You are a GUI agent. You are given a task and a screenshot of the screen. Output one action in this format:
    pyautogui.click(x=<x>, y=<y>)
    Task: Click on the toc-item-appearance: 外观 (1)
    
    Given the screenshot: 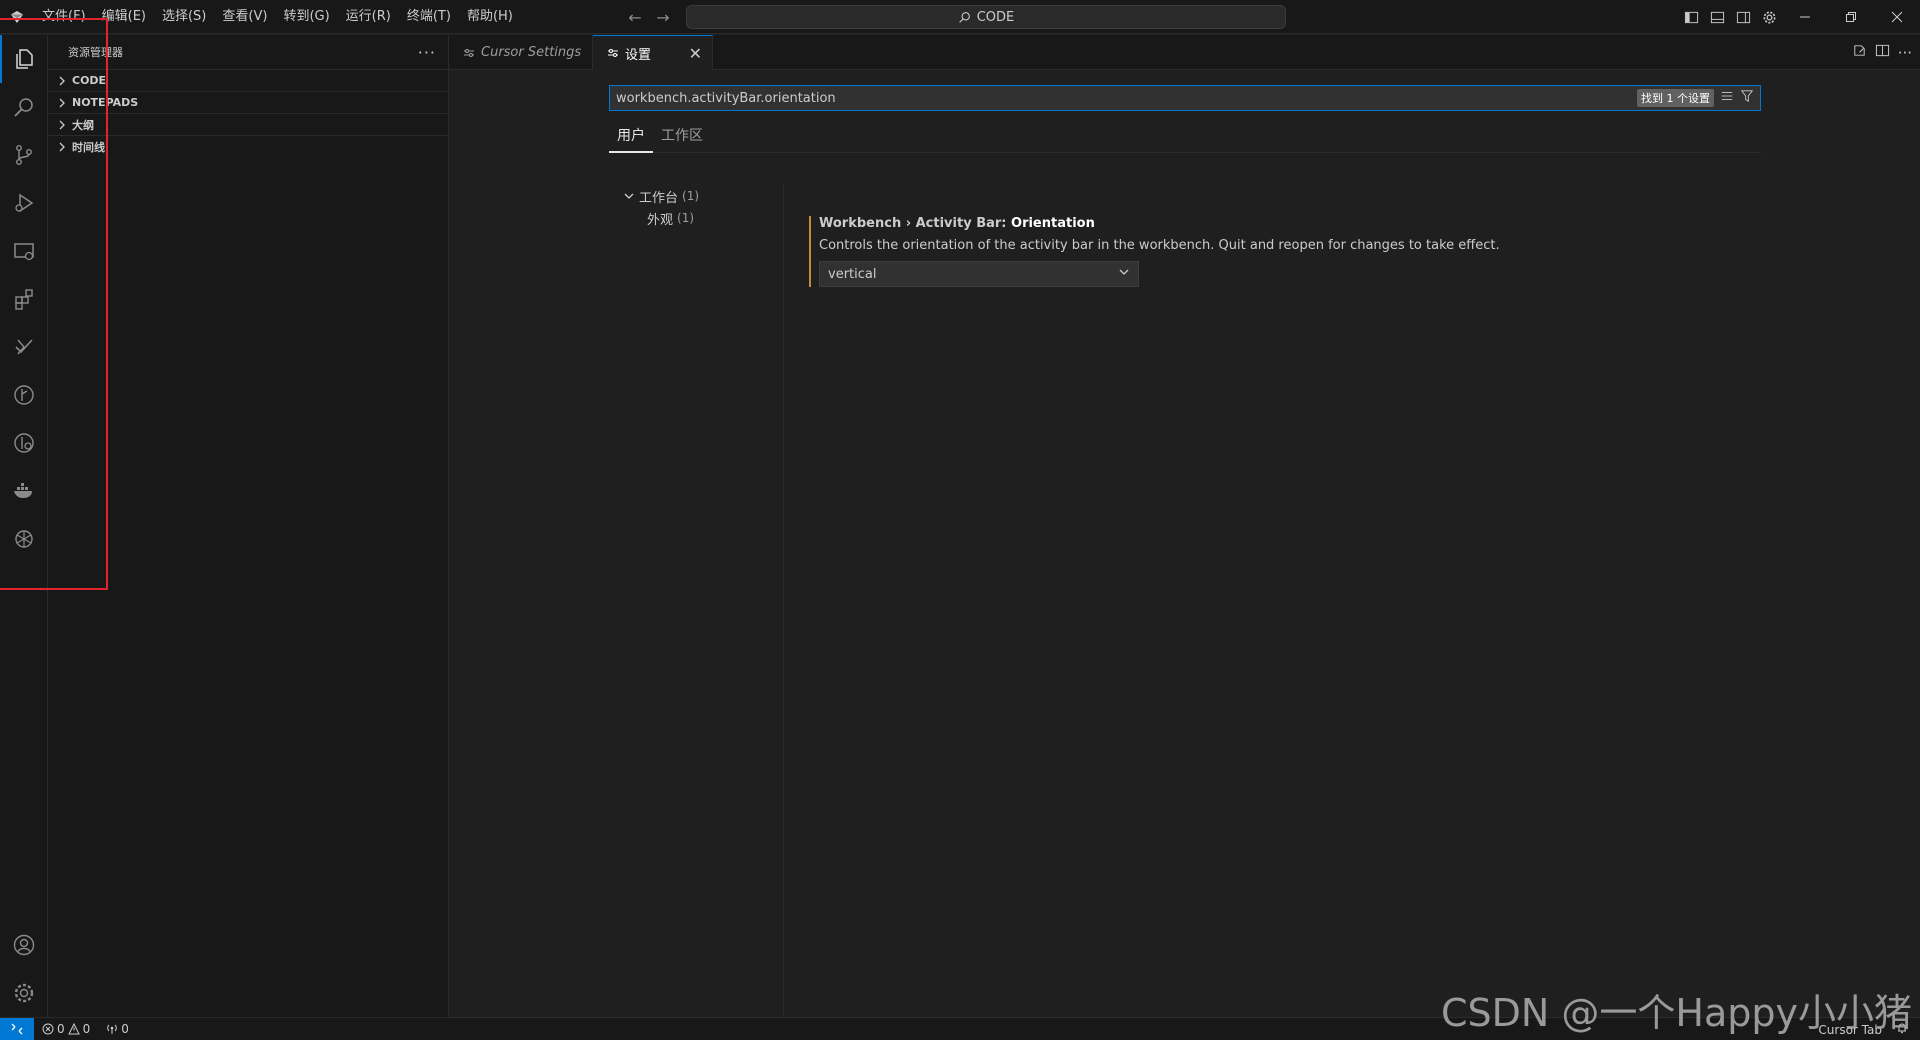 What is the action you would take?
    pyautogui.click(x=696, y=218)
    